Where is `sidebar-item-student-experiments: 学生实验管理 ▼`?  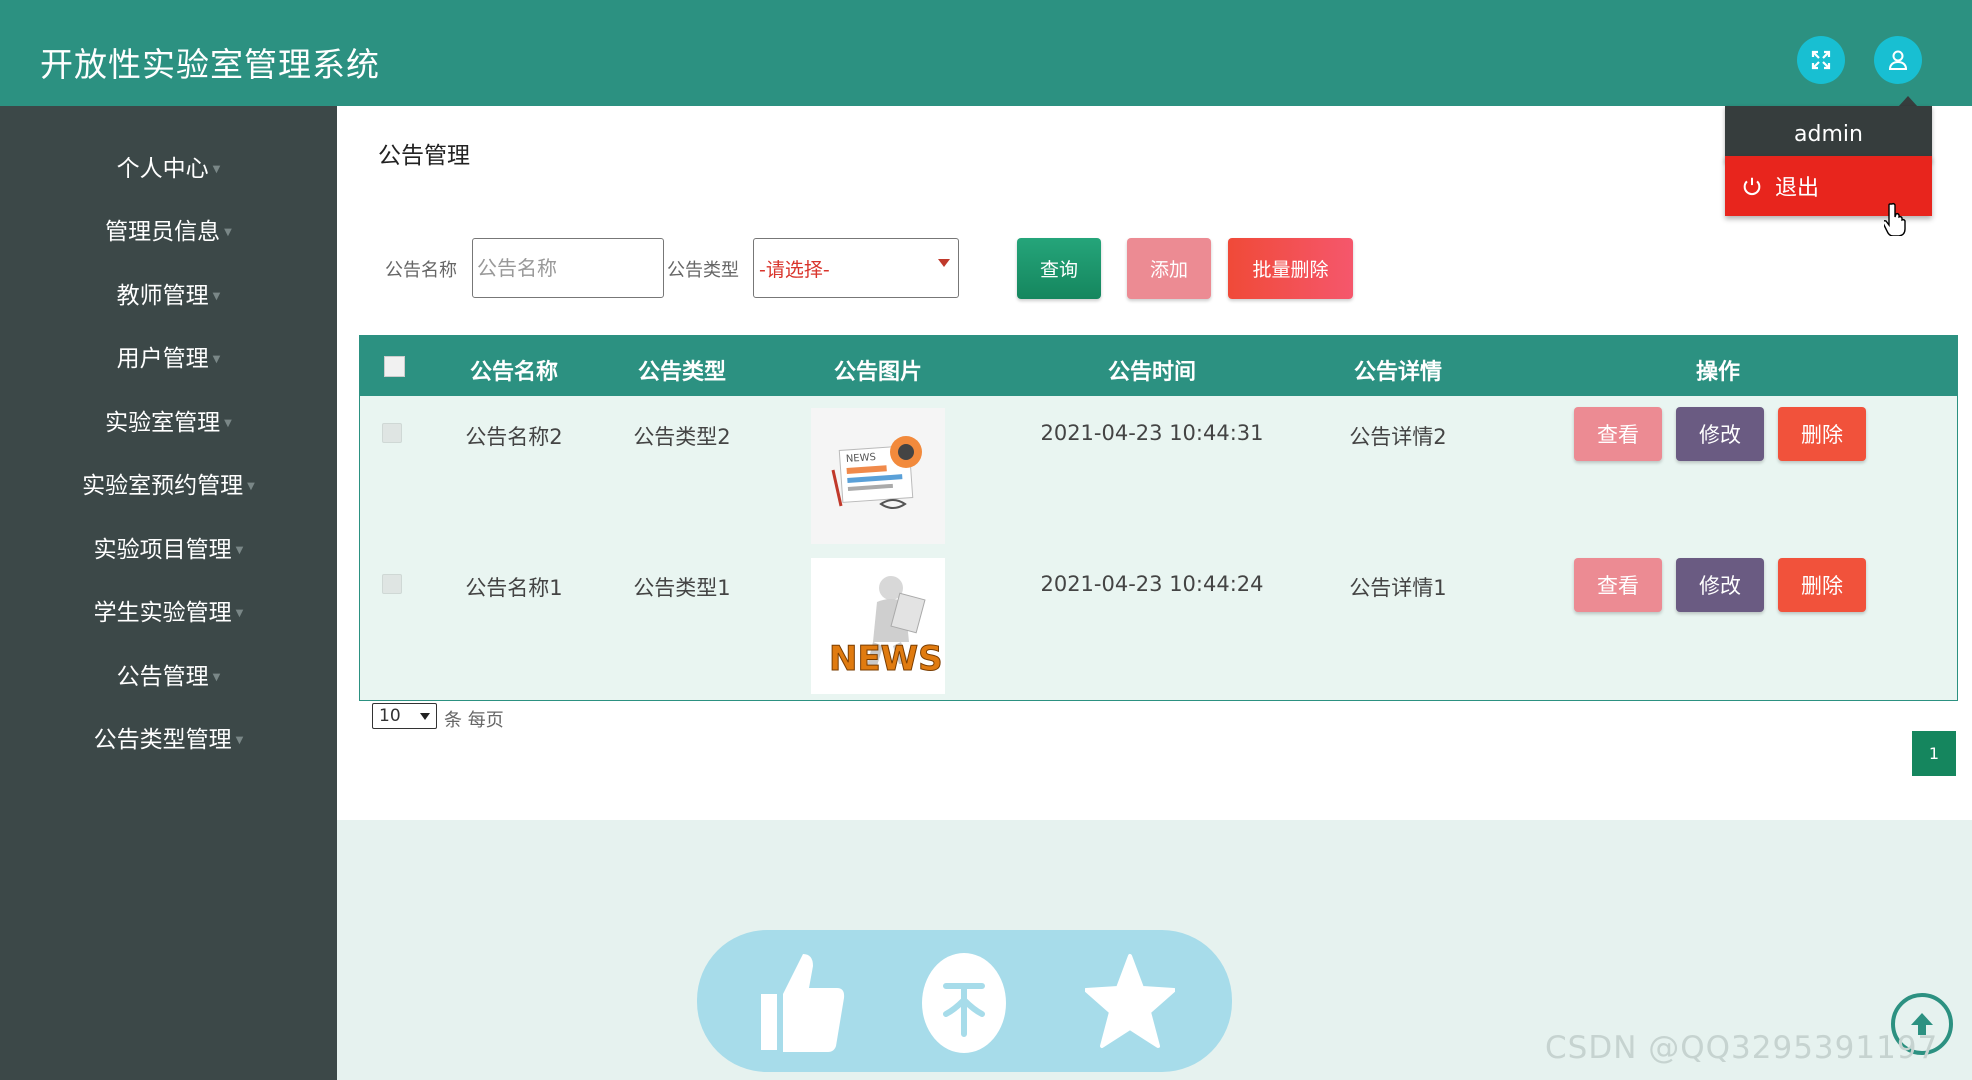
sidebar-item-student-experiments: 学生实验管理 ▼ is located at coordinates (168, 610).